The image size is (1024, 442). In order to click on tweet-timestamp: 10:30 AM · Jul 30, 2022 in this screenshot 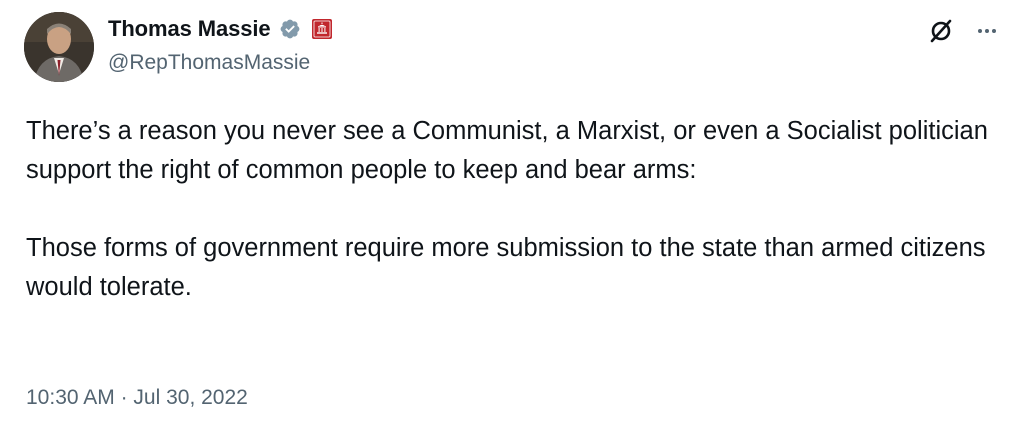, I will do `click(137, 398)`.